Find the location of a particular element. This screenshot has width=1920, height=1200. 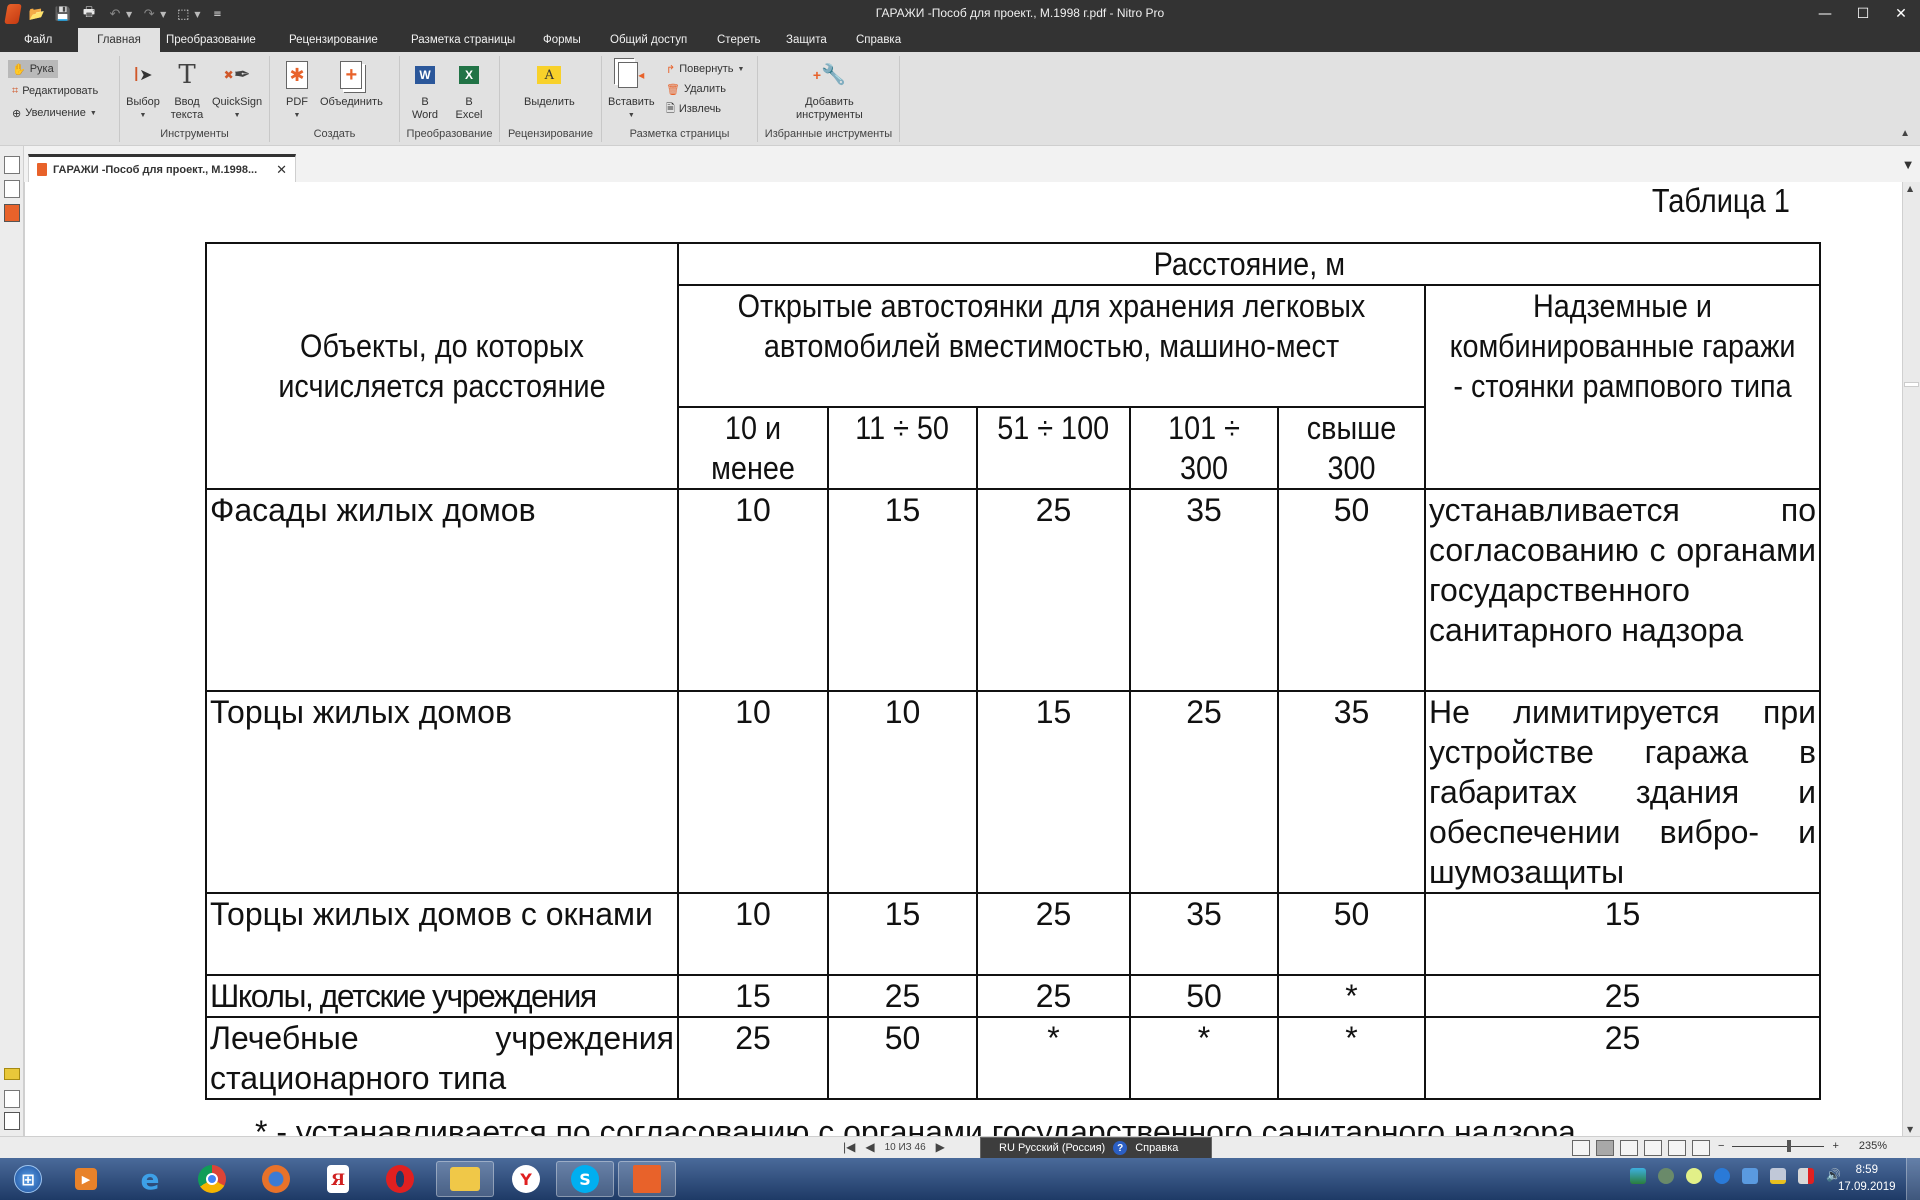

clock-time: 8:59 is located at coordinates (1866, 1170).